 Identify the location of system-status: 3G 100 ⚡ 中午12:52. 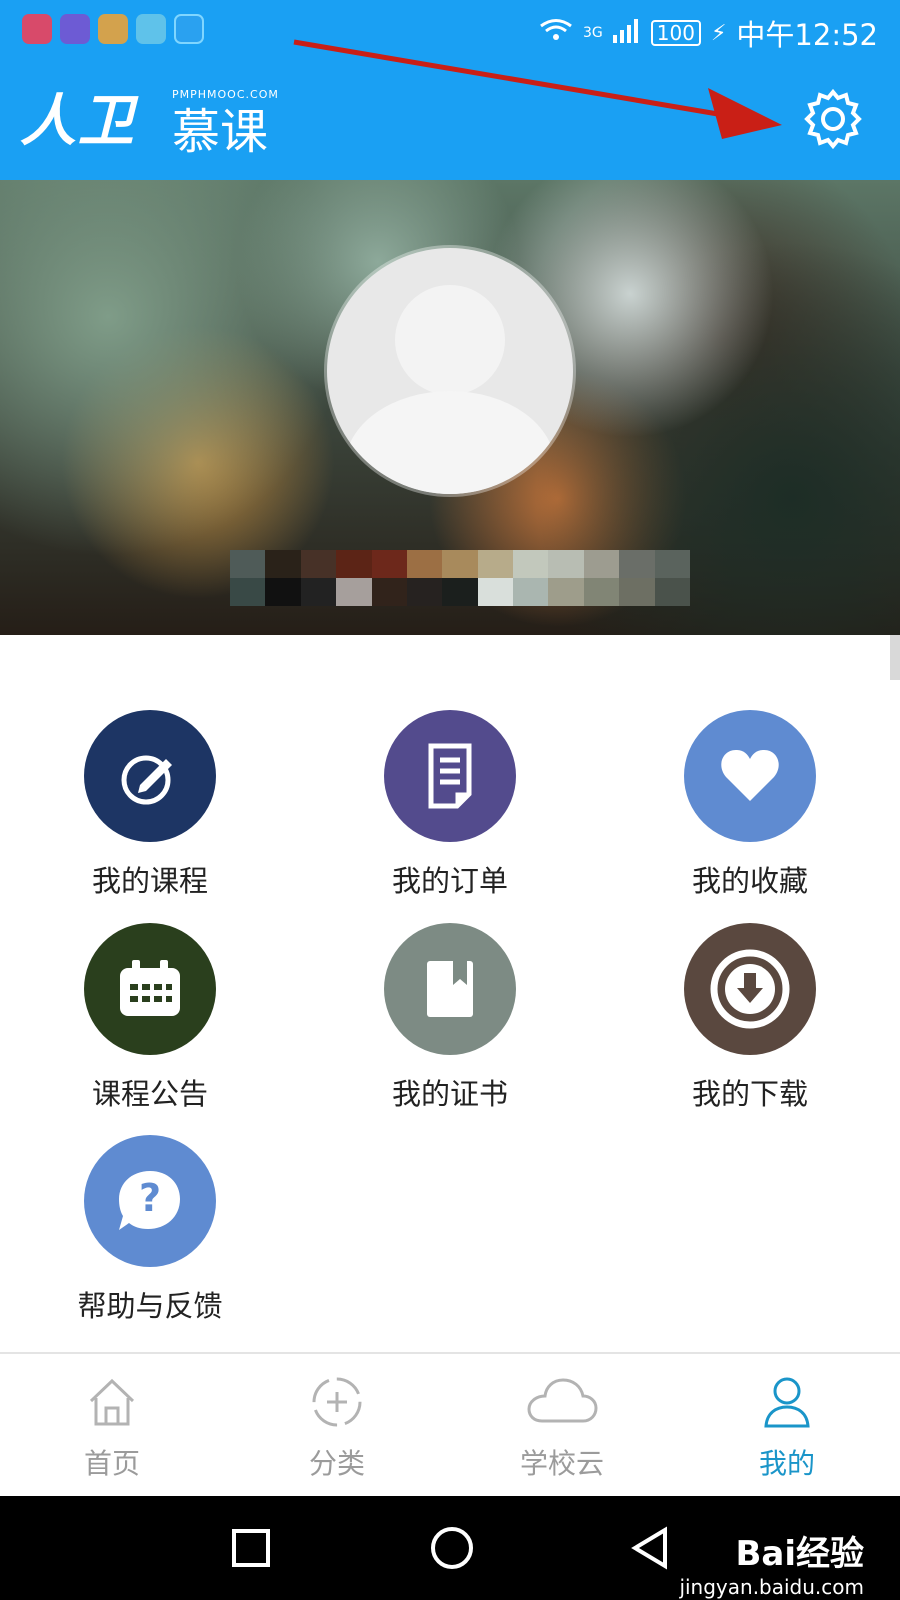
(708, 33).